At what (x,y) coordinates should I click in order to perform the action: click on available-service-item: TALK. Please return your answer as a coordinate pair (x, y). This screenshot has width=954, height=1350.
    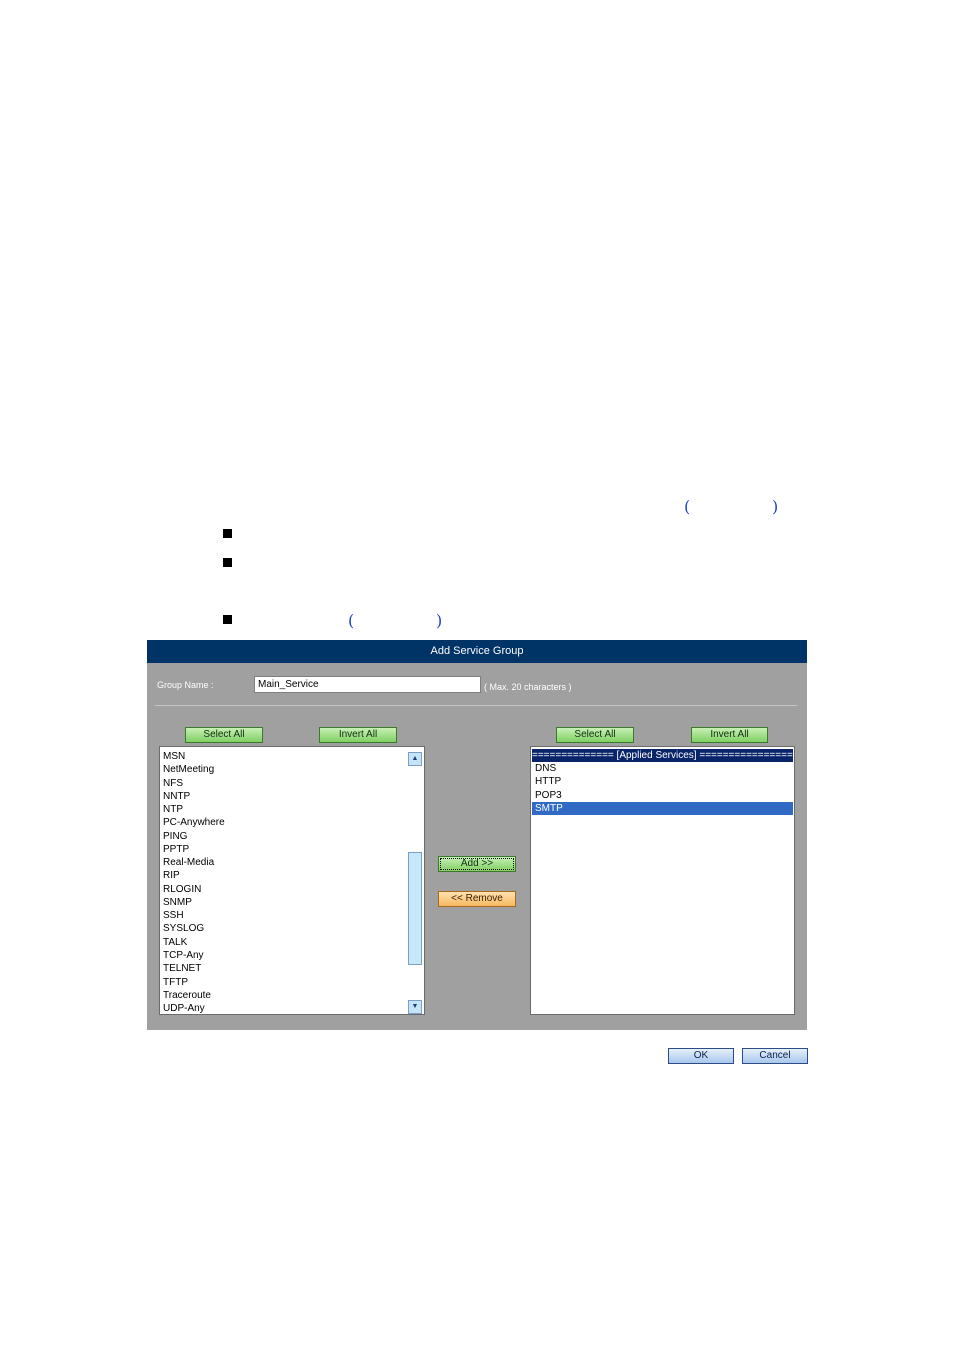
    Looking at the image, I should click on (292, 942).